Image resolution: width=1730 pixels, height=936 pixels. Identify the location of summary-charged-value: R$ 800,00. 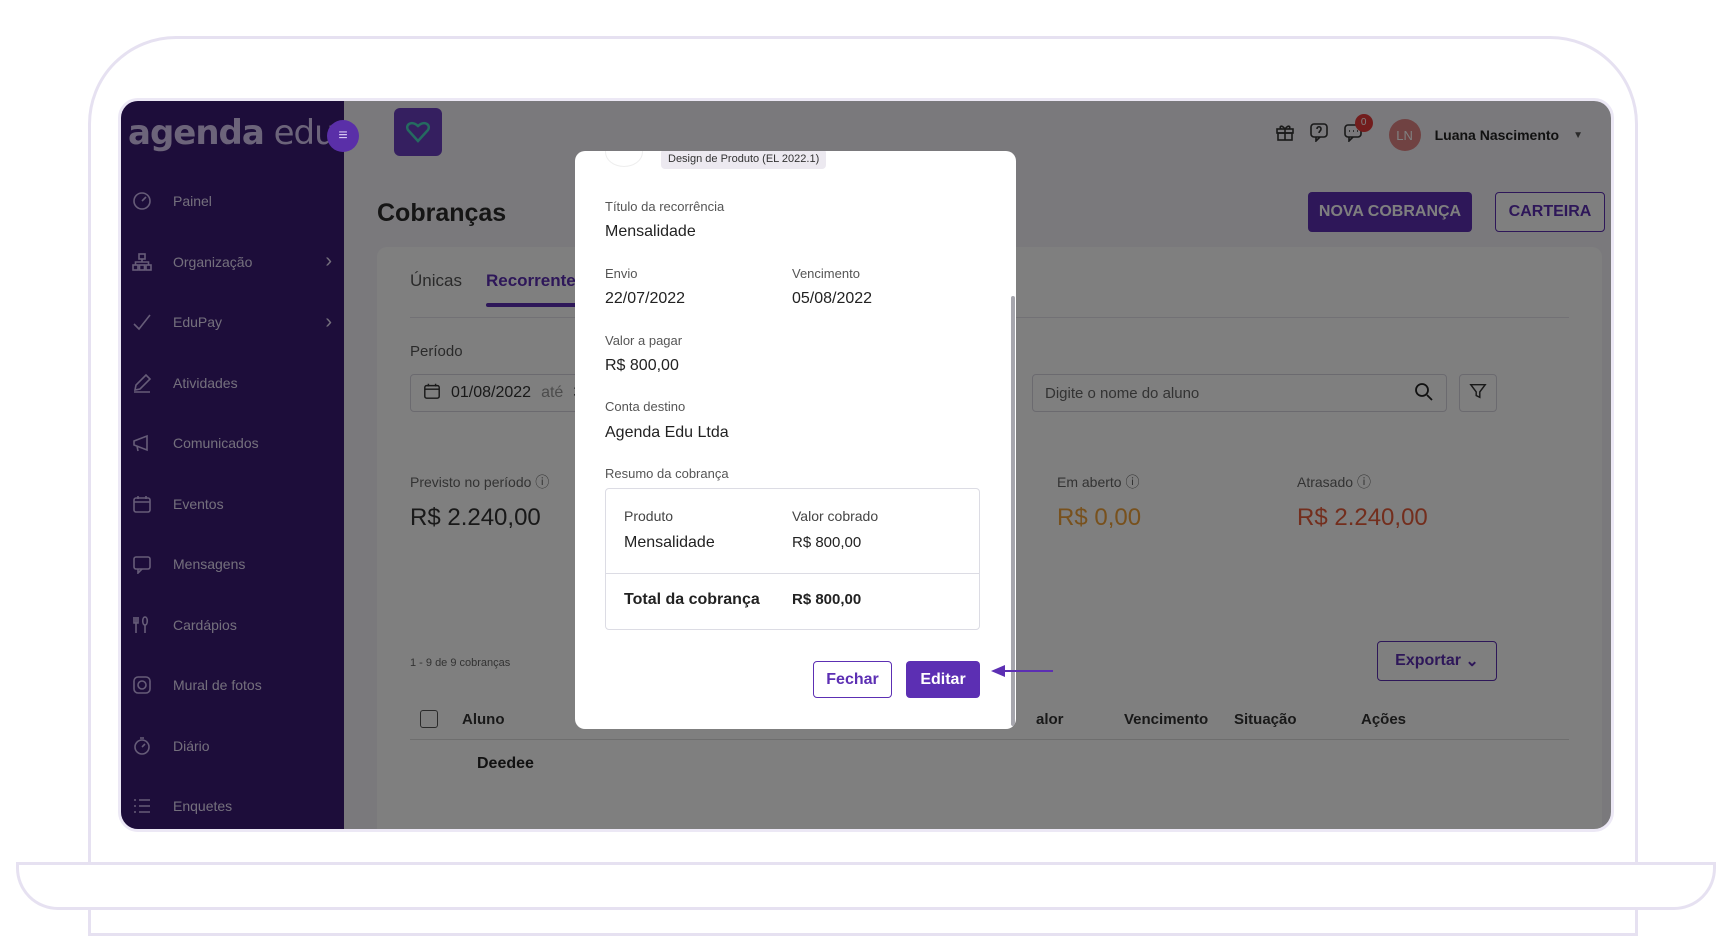
(827, 542).